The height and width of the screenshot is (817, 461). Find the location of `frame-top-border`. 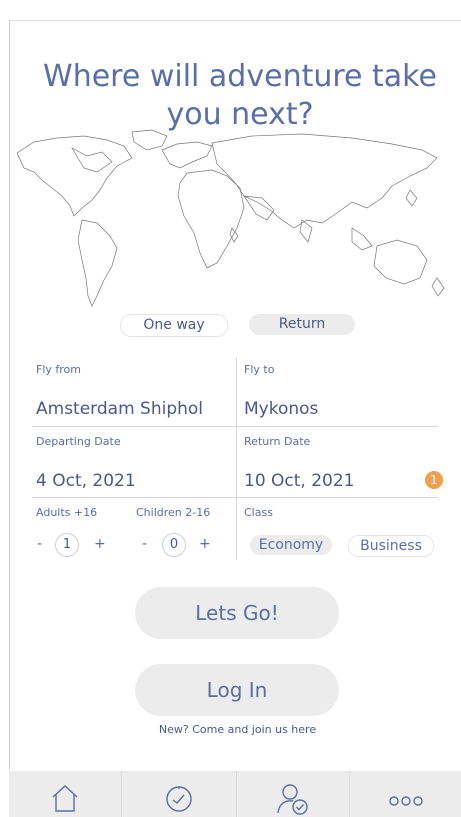

frame-top-border is located at coordinates (235, 20).